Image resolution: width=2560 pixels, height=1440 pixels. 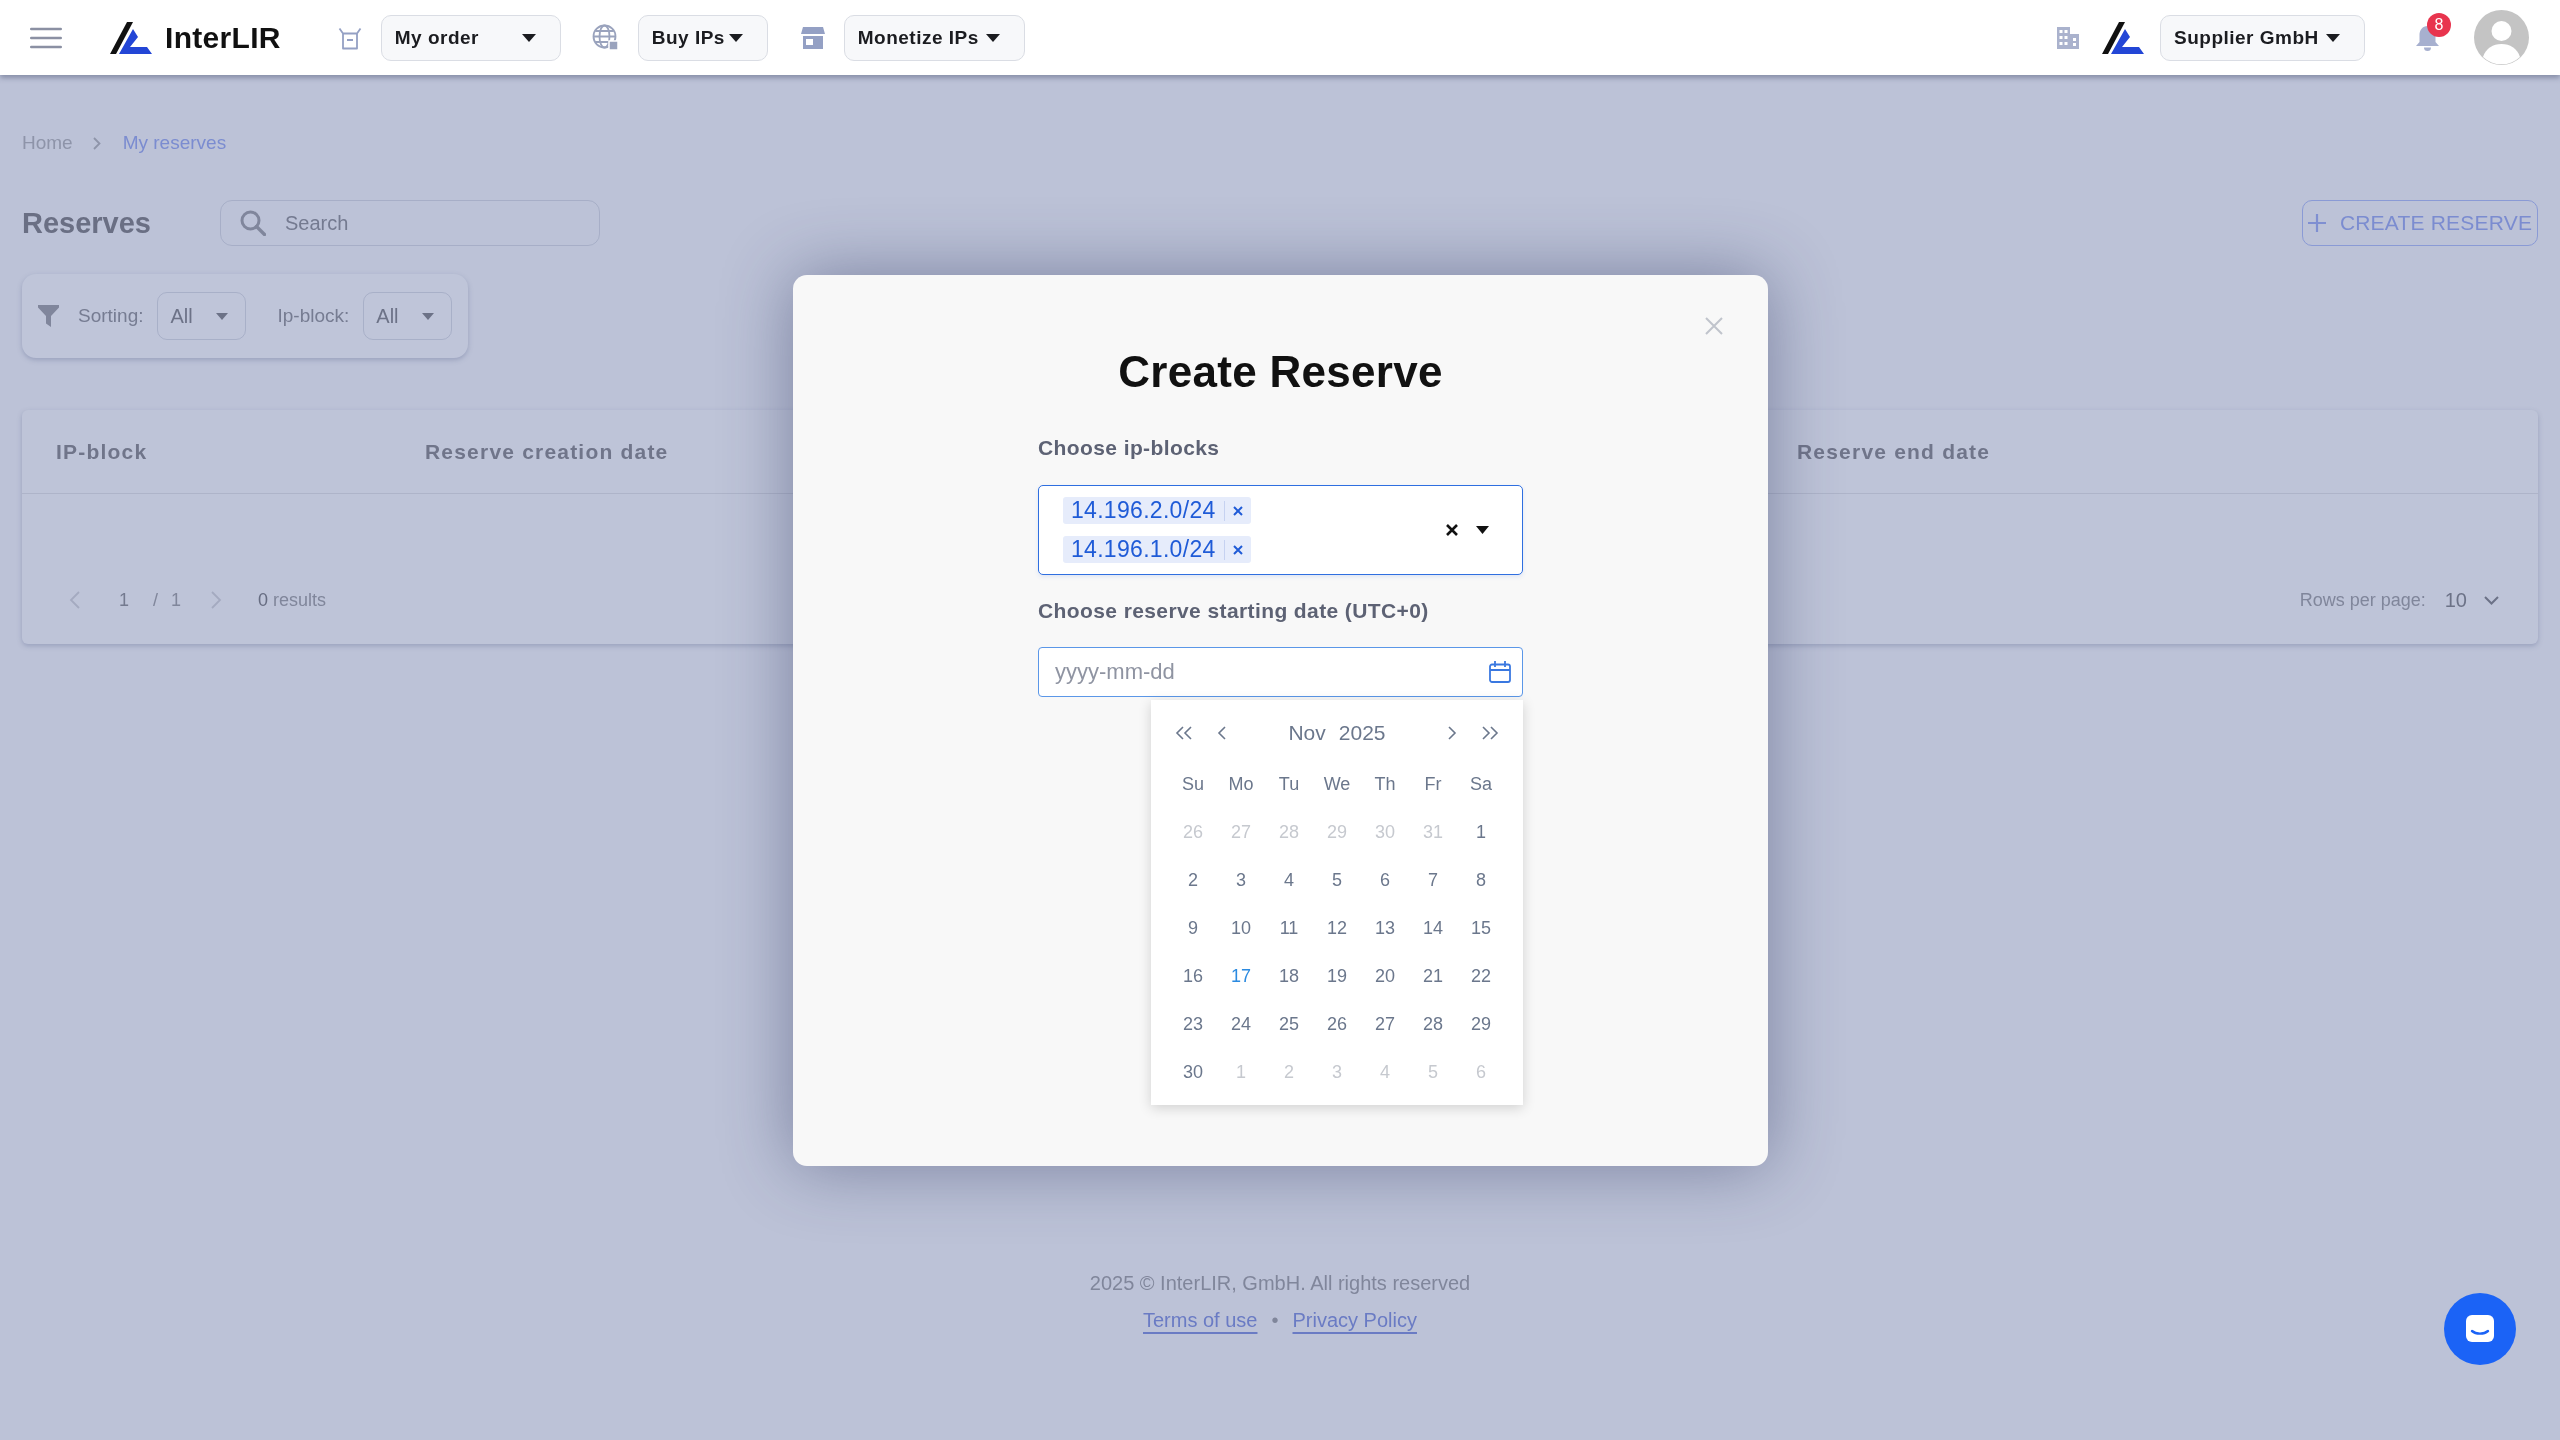 What do you see at coordinates (102, 451) in the screenshot?
I see `column-header: IP-block` at bounding box center [102, 451].